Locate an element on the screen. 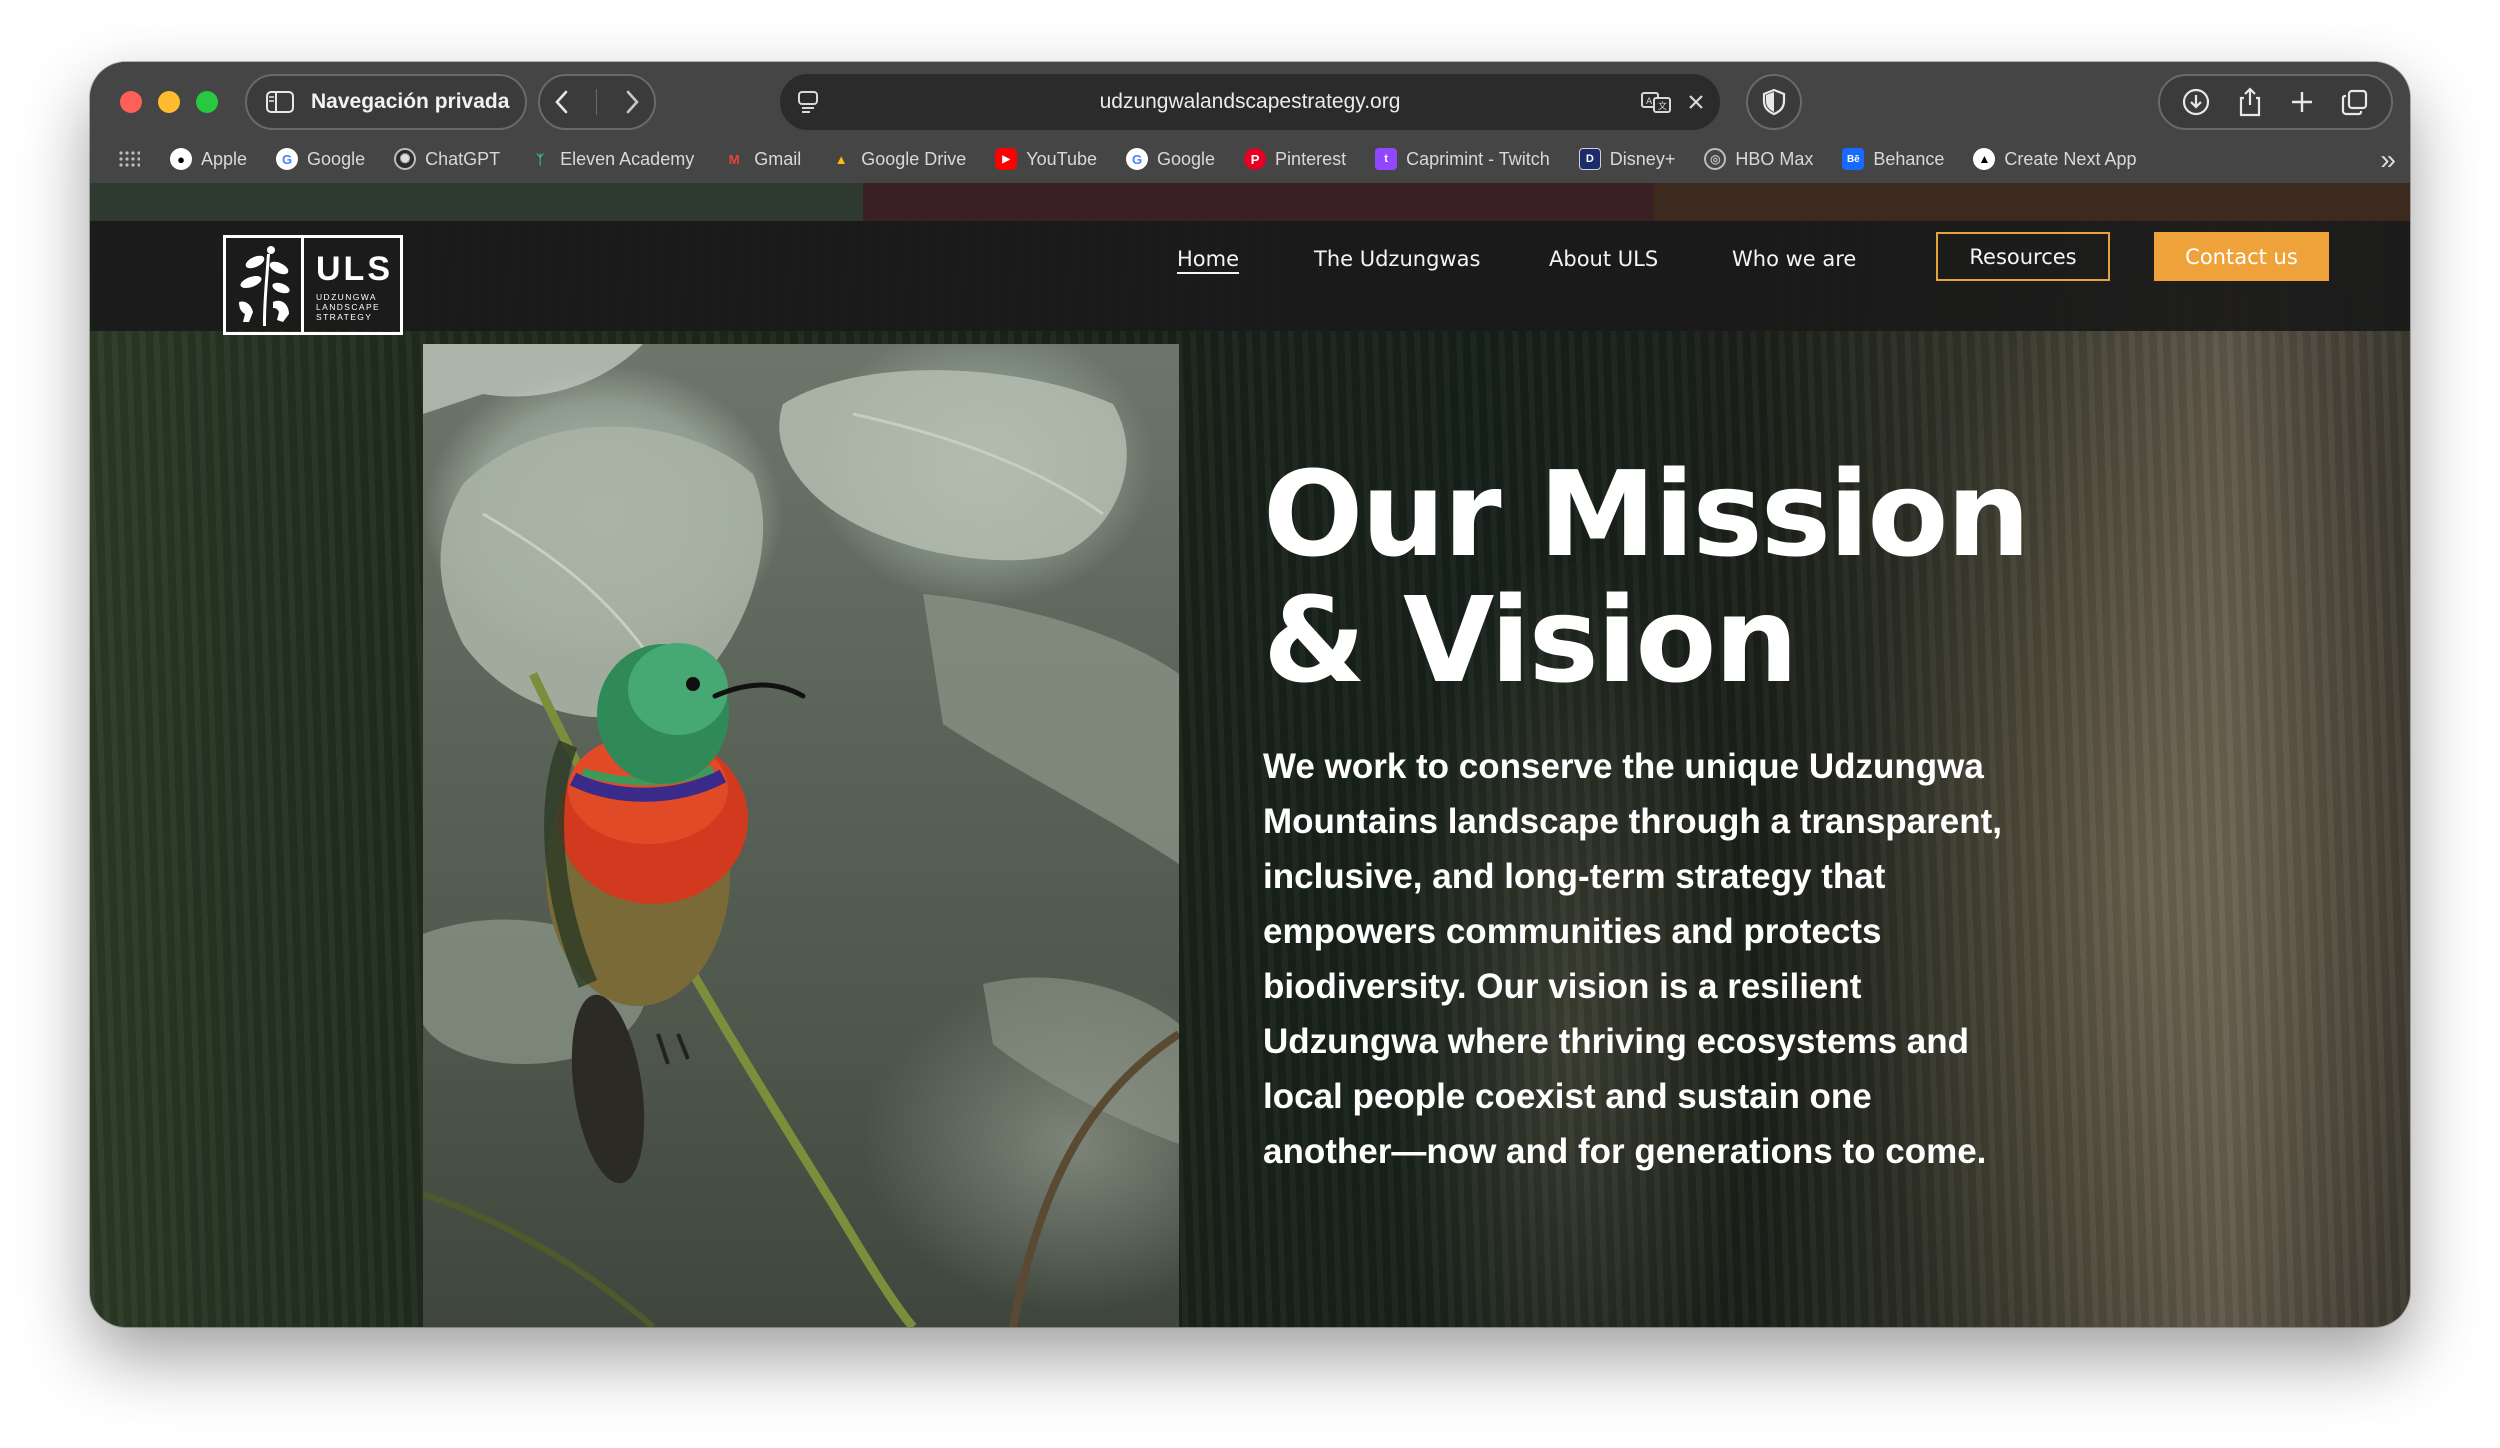 This screenshot has width=2500, height=1448. bookmark-google-2: G Google is located at coordinates (1170, 159).